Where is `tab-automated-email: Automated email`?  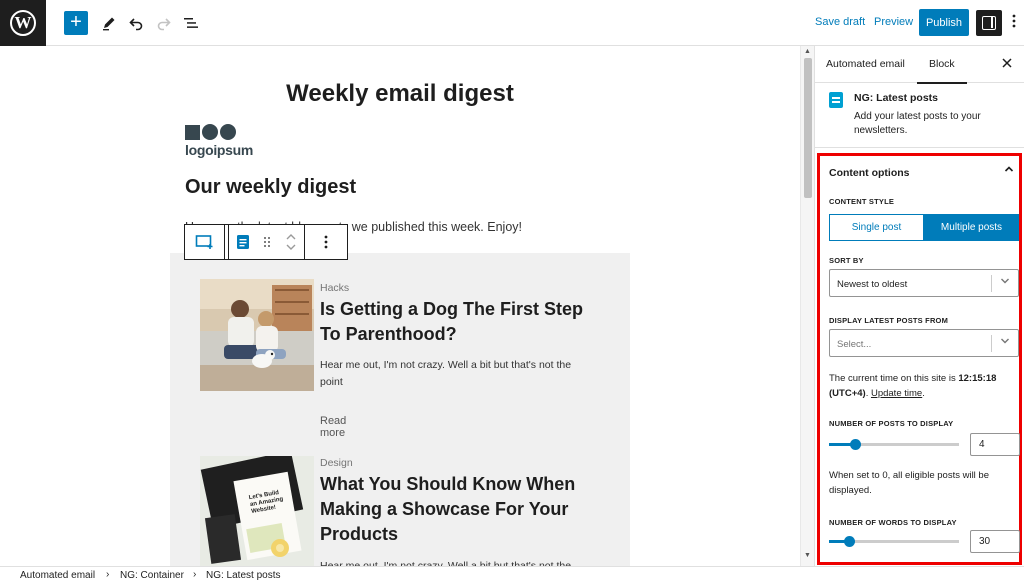
tab-automated-email: Automated email is located at coordinates (865, 64).